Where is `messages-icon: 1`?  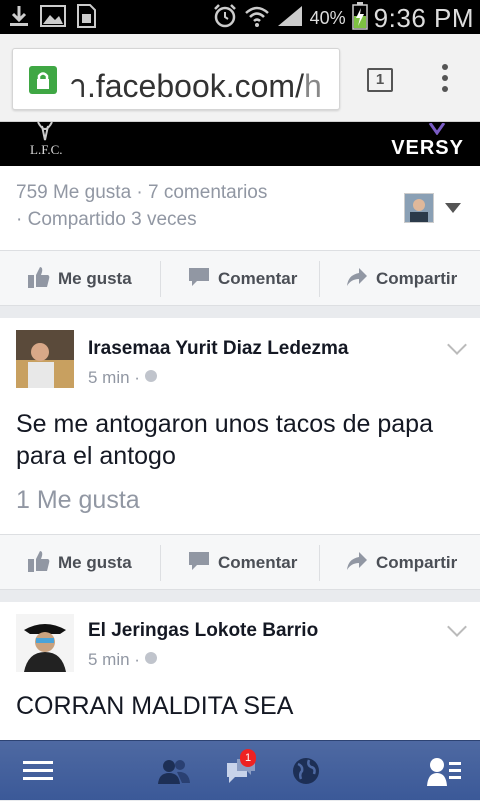
messages-icon: 1 is located at coordinates (240, 771).